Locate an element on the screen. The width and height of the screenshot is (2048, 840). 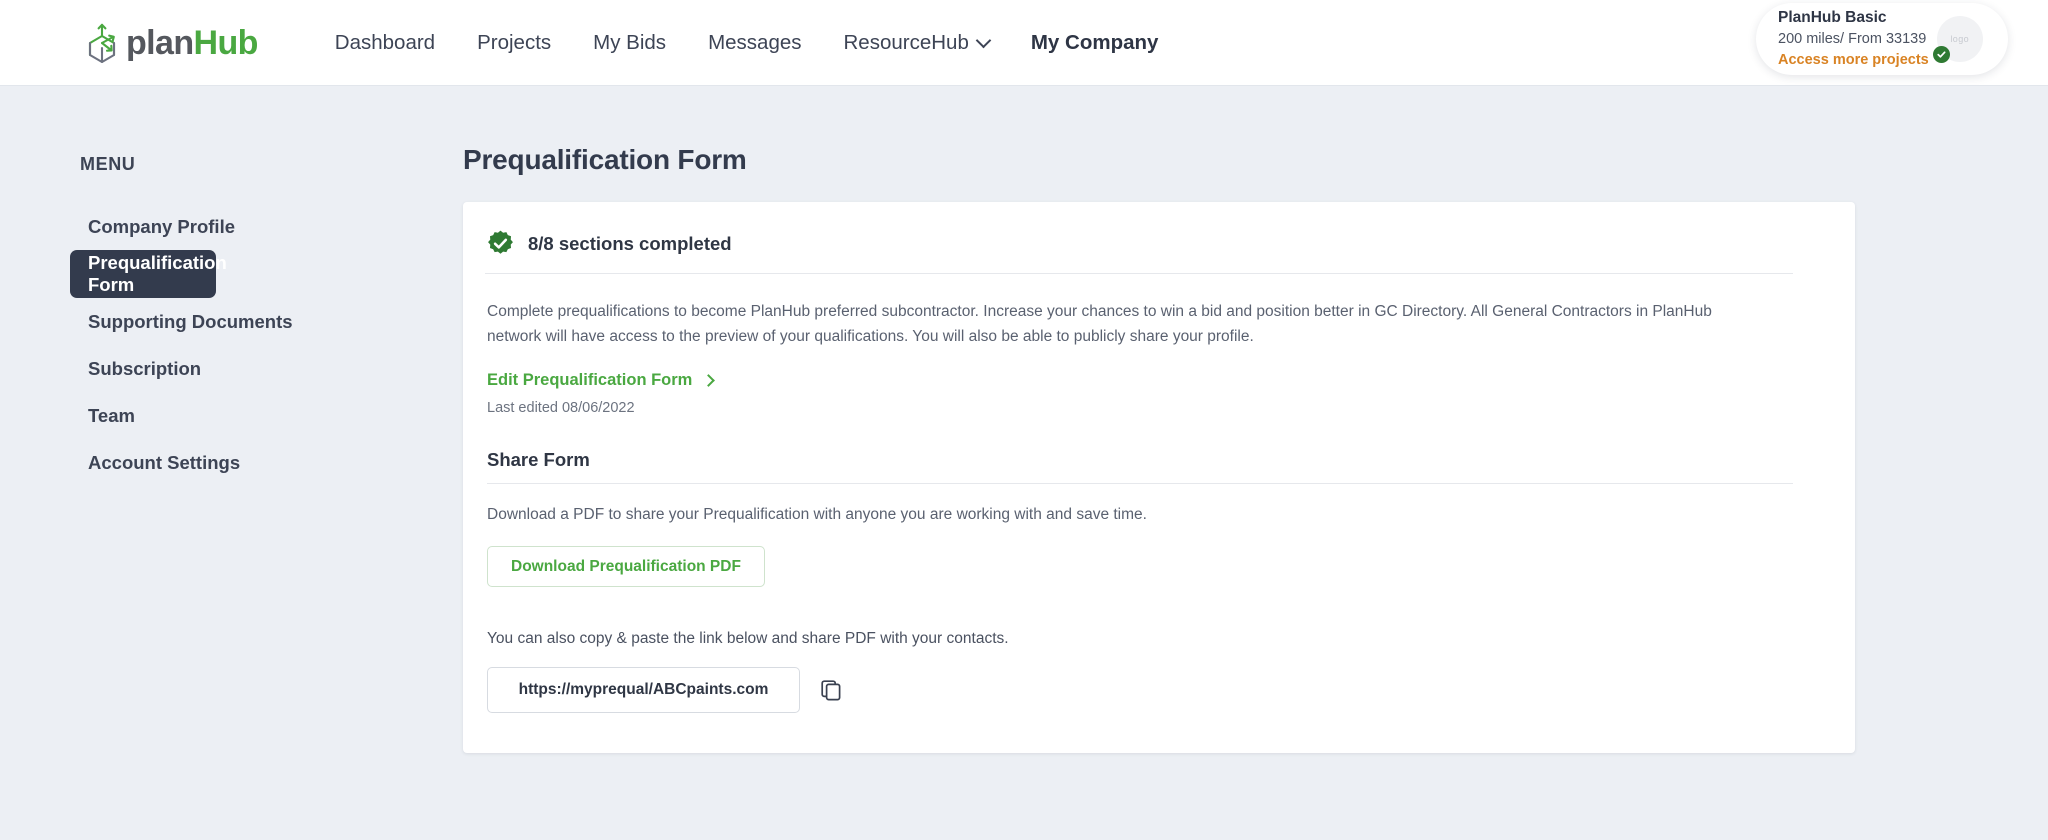
edit-link-label: Edit Prequalification Form is located at coordinates (590, 380).